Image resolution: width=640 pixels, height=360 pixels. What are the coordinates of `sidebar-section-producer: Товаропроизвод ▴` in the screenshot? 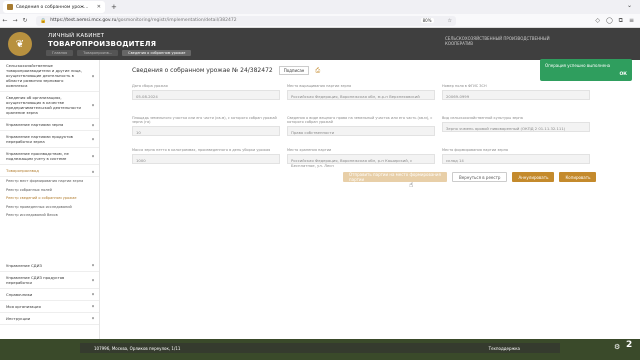 It's located at (49, 171).